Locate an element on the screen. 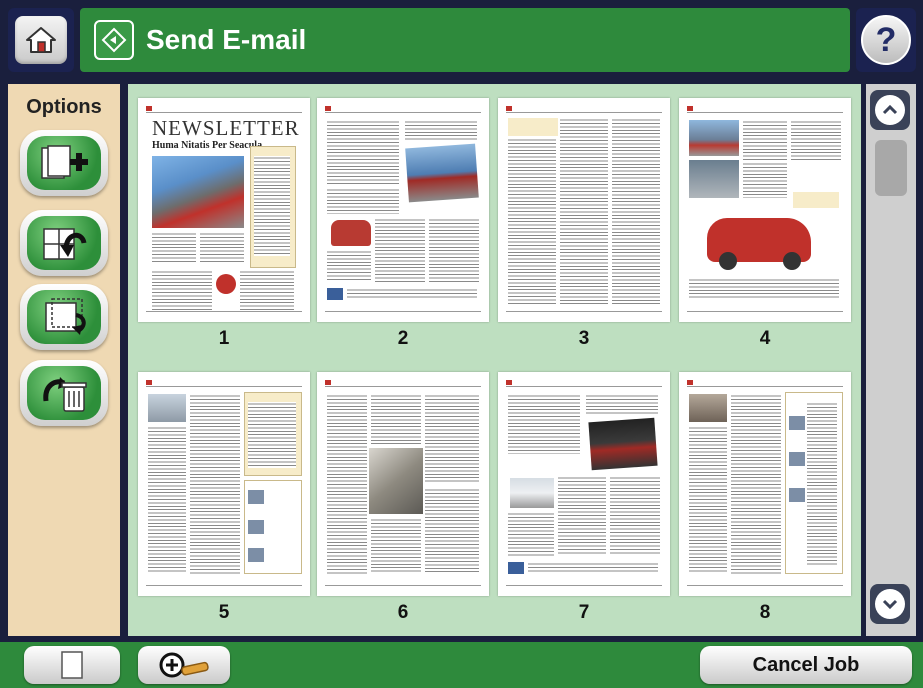 This screenshot has width=923, height=688. help-button: ? is located at coordinates (886, 40).